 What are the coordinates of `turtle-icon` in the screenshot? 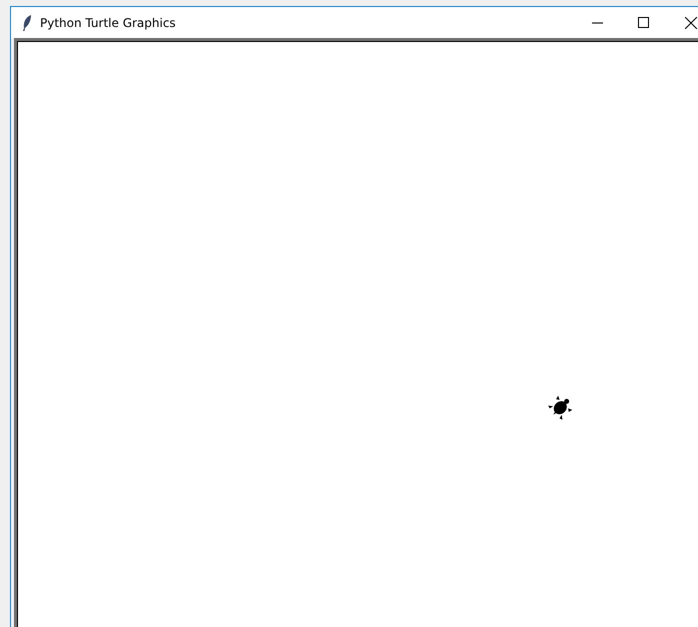 It's located at (561, 407).